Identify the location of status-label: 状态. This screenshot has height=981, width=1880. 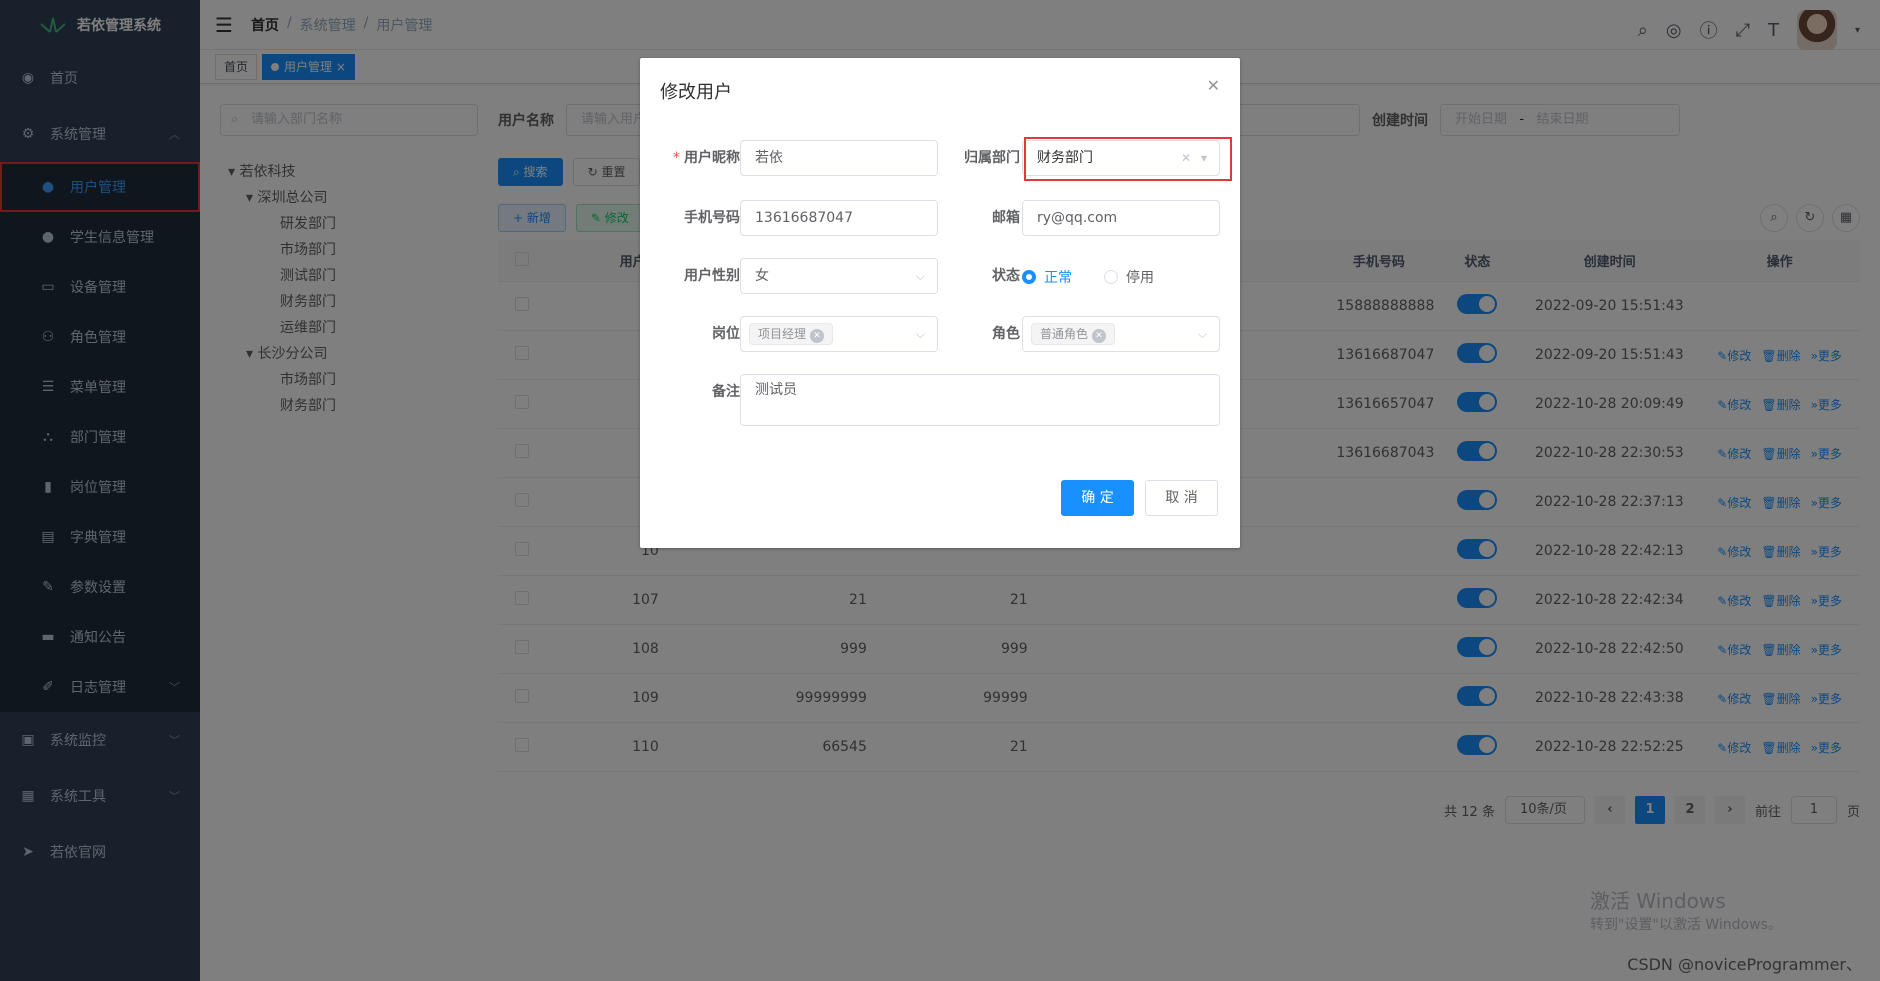
(1006, 276).